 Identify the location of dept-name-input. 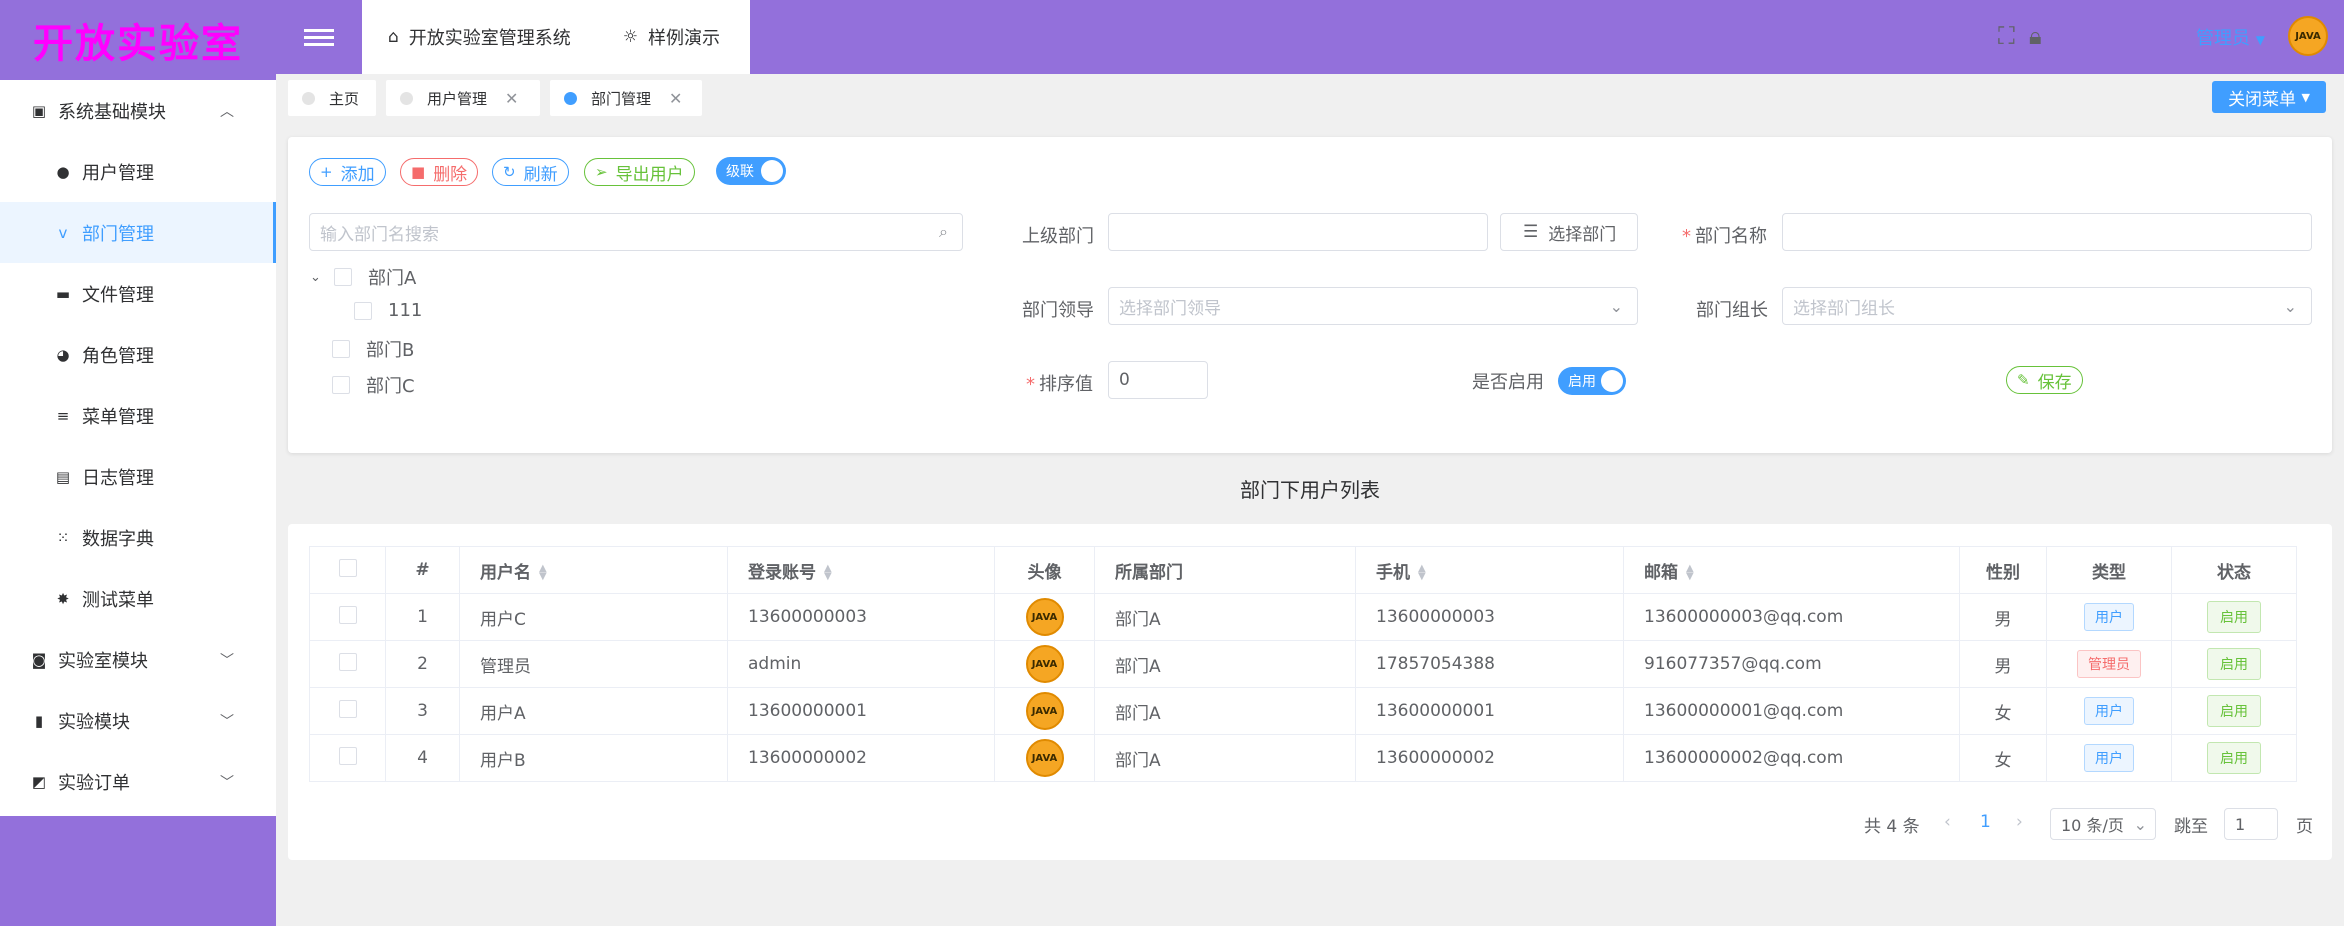
(2047, 232).